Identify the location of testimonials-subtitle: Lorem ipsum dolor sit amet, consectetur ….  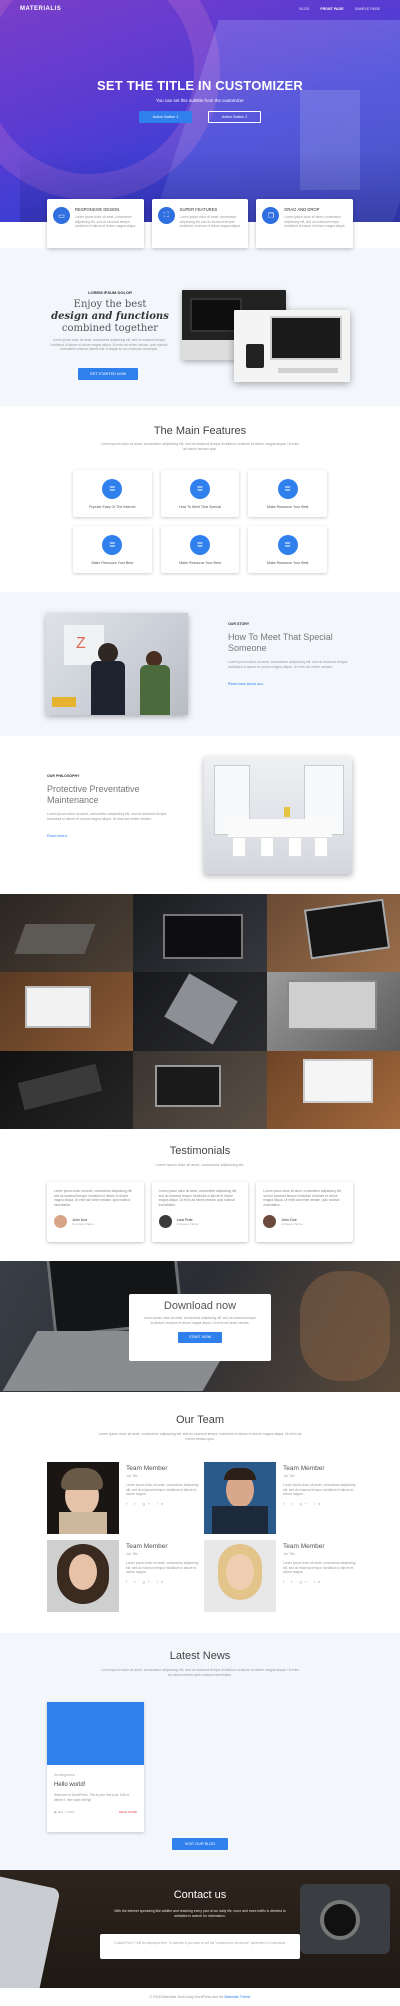
(200, 1165).